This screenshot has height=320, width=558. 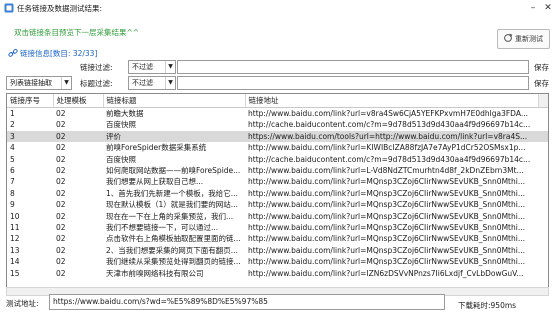 I want to click on tip-banner: 双击链接条目预览下一层采集结果^^, so click(x=276, y=35).